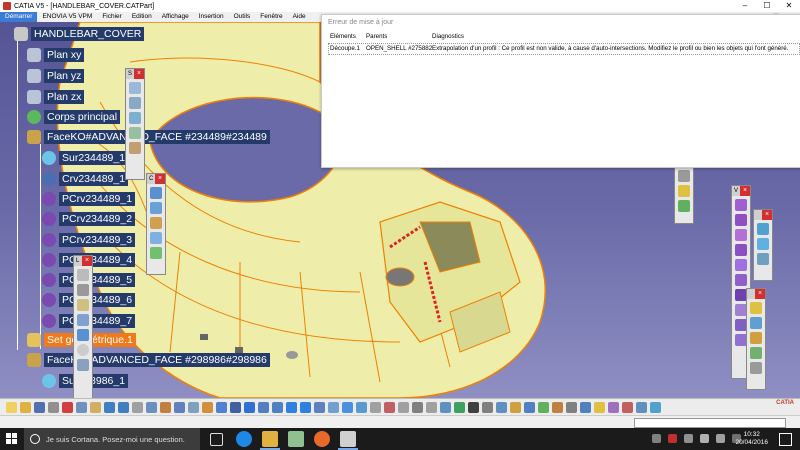 The width and height of the screenshot is (800, 450). I want to click on line-tool-icon, so click(83, 290).